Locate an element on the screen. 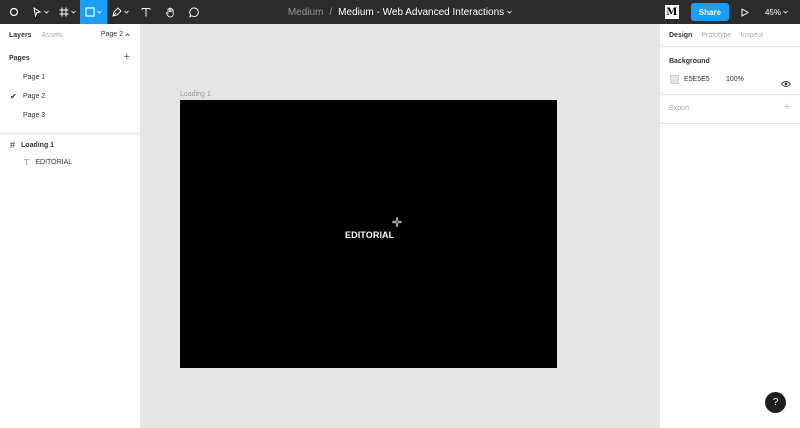  toolbar-right: M Share 45% is located at coordinates (732, 12).